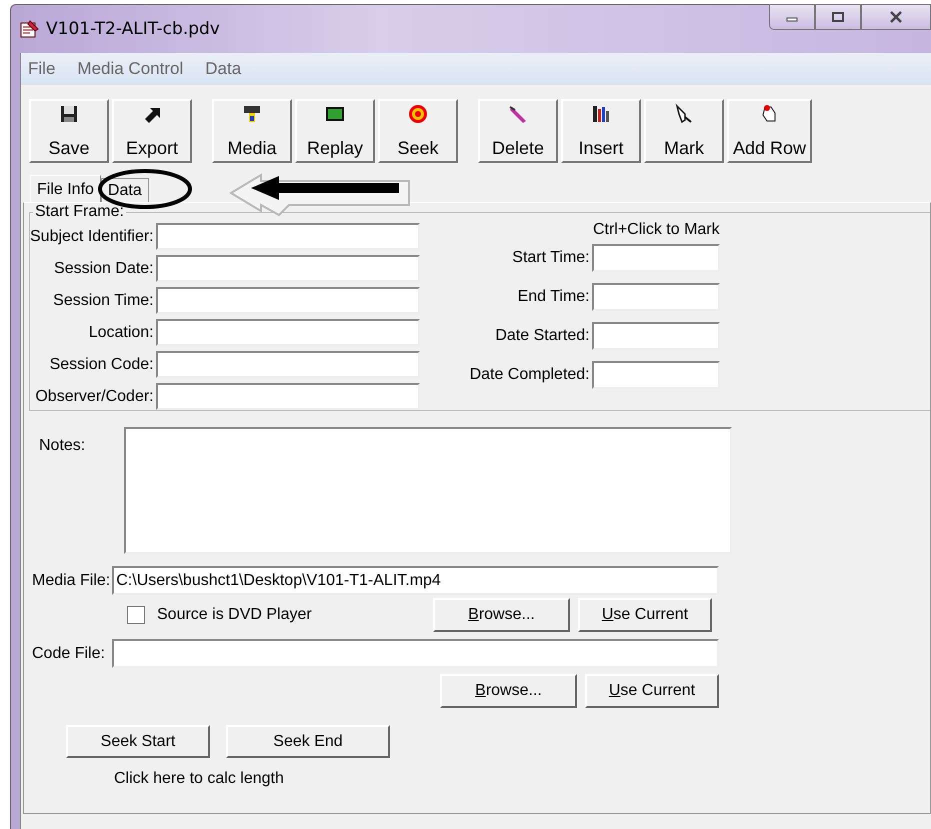  I want to click on menu-item: File, so click(42, 69).